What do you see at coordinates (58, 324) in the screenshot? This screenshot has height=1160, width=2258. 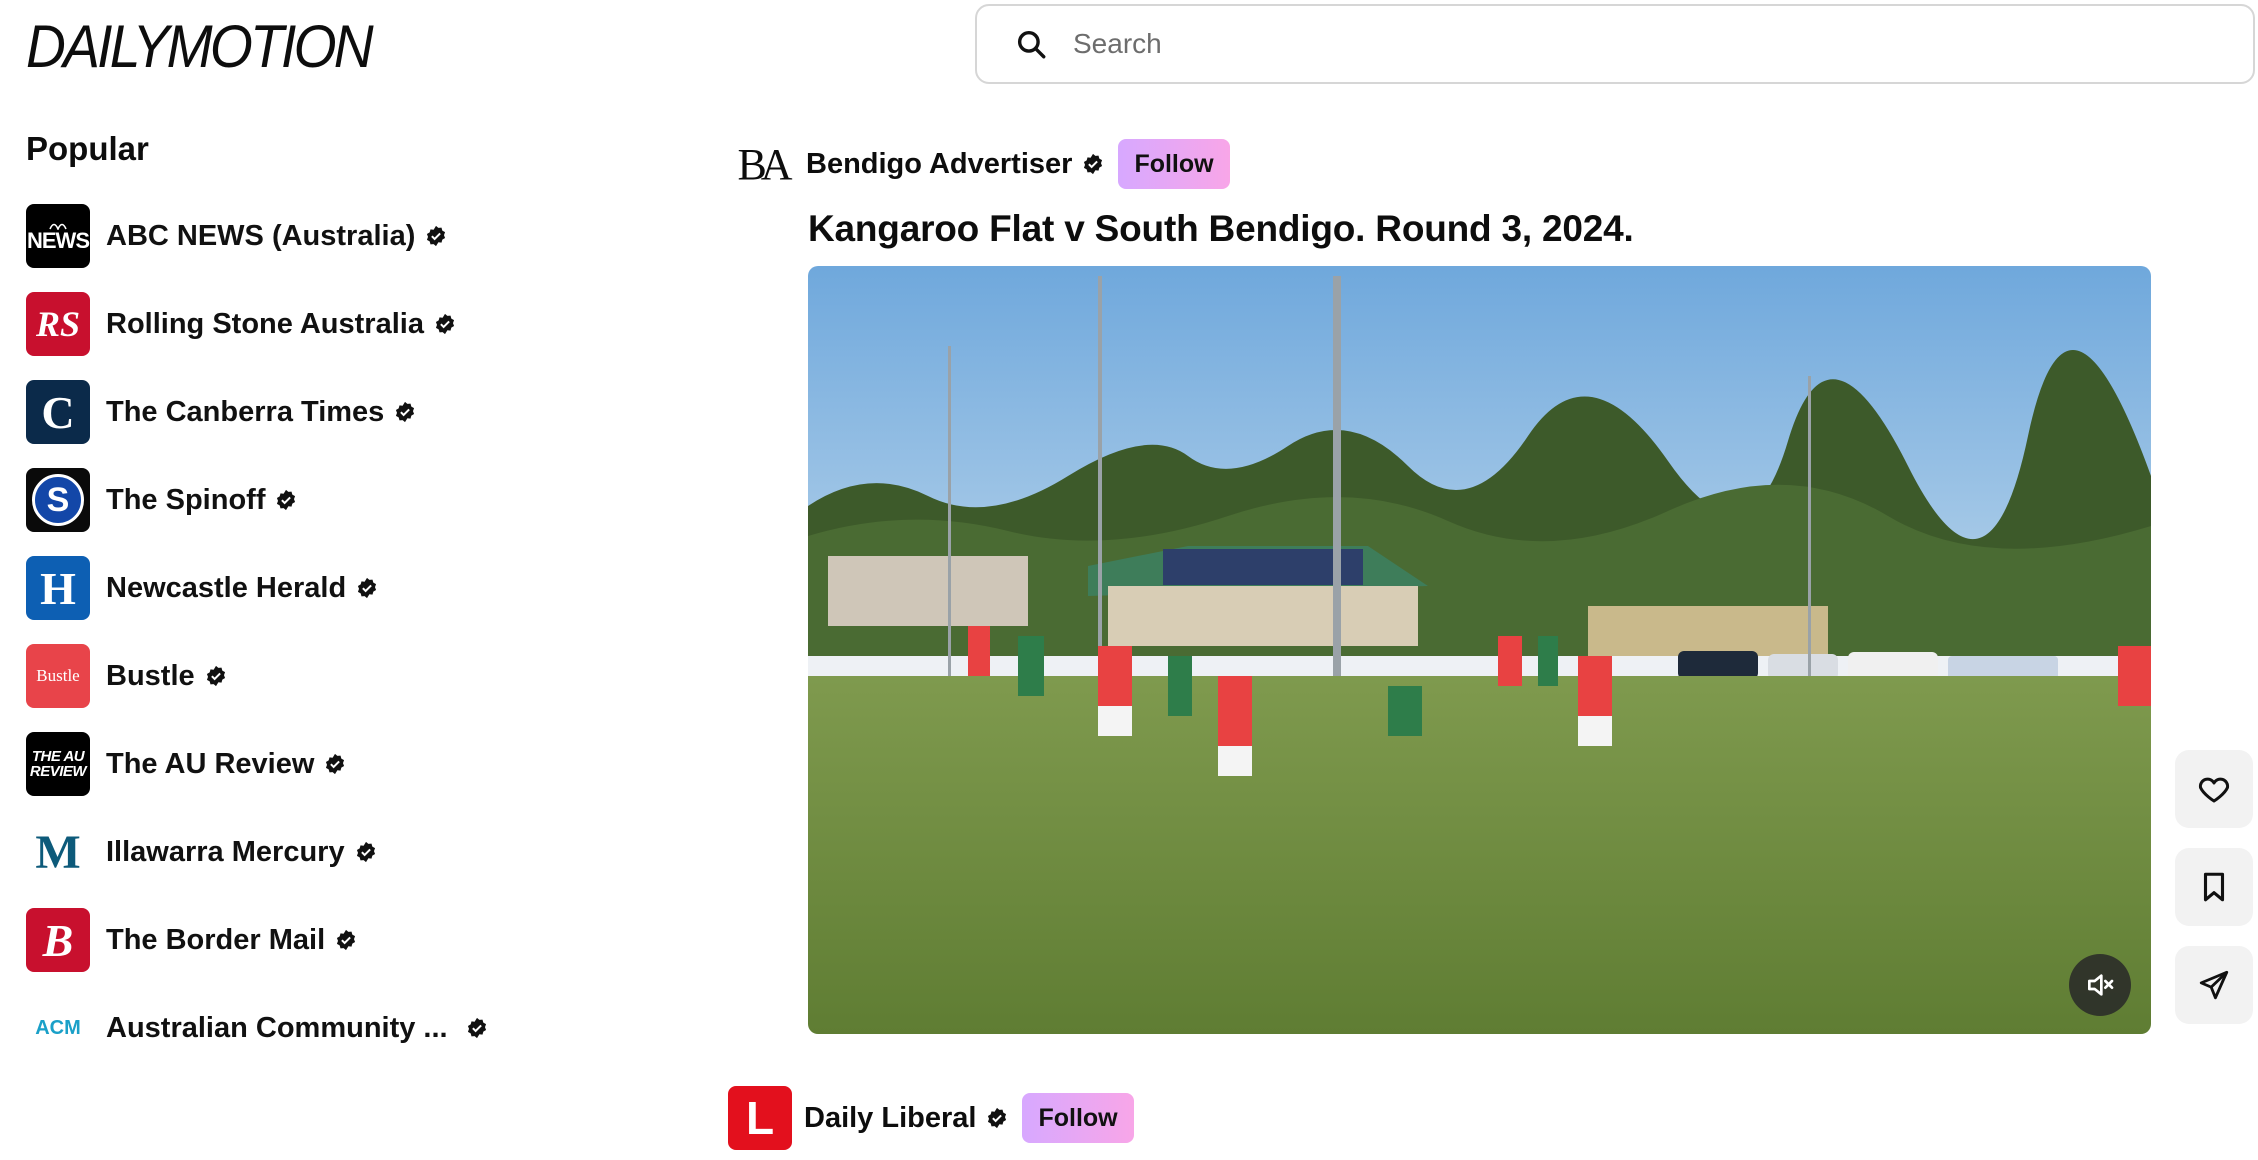 I see `rolling-stone-logo: RS` at bounding box center [58, 324].